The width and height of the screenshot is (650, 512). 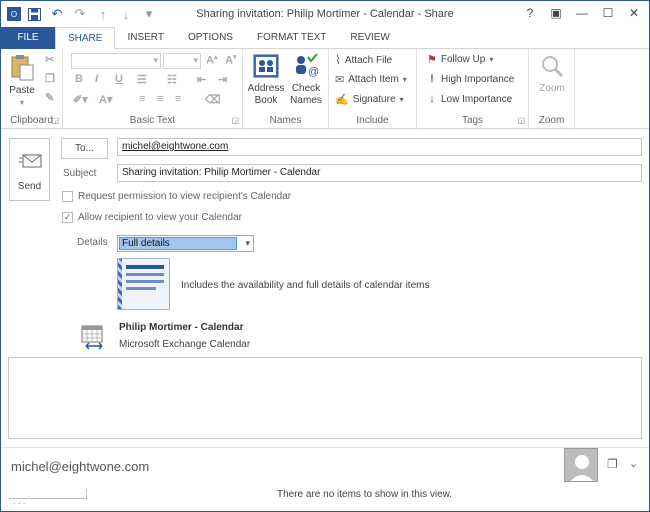 I want to click on bullets-icon: ☰, so click(x=142, y=79).